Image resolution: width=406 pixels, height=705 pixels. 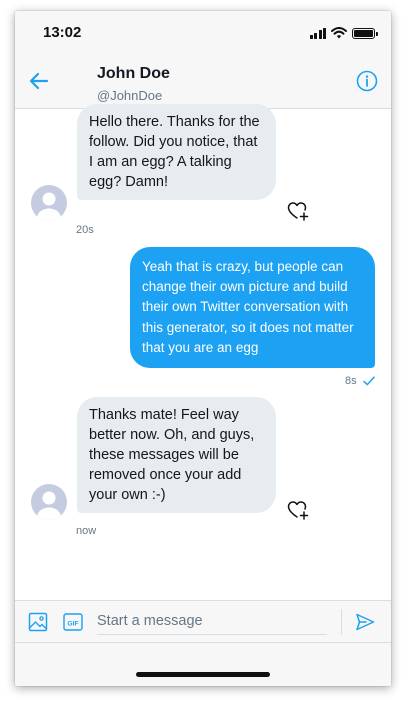 I want to click on svg-text: GIF, so click(x=72, y=623).